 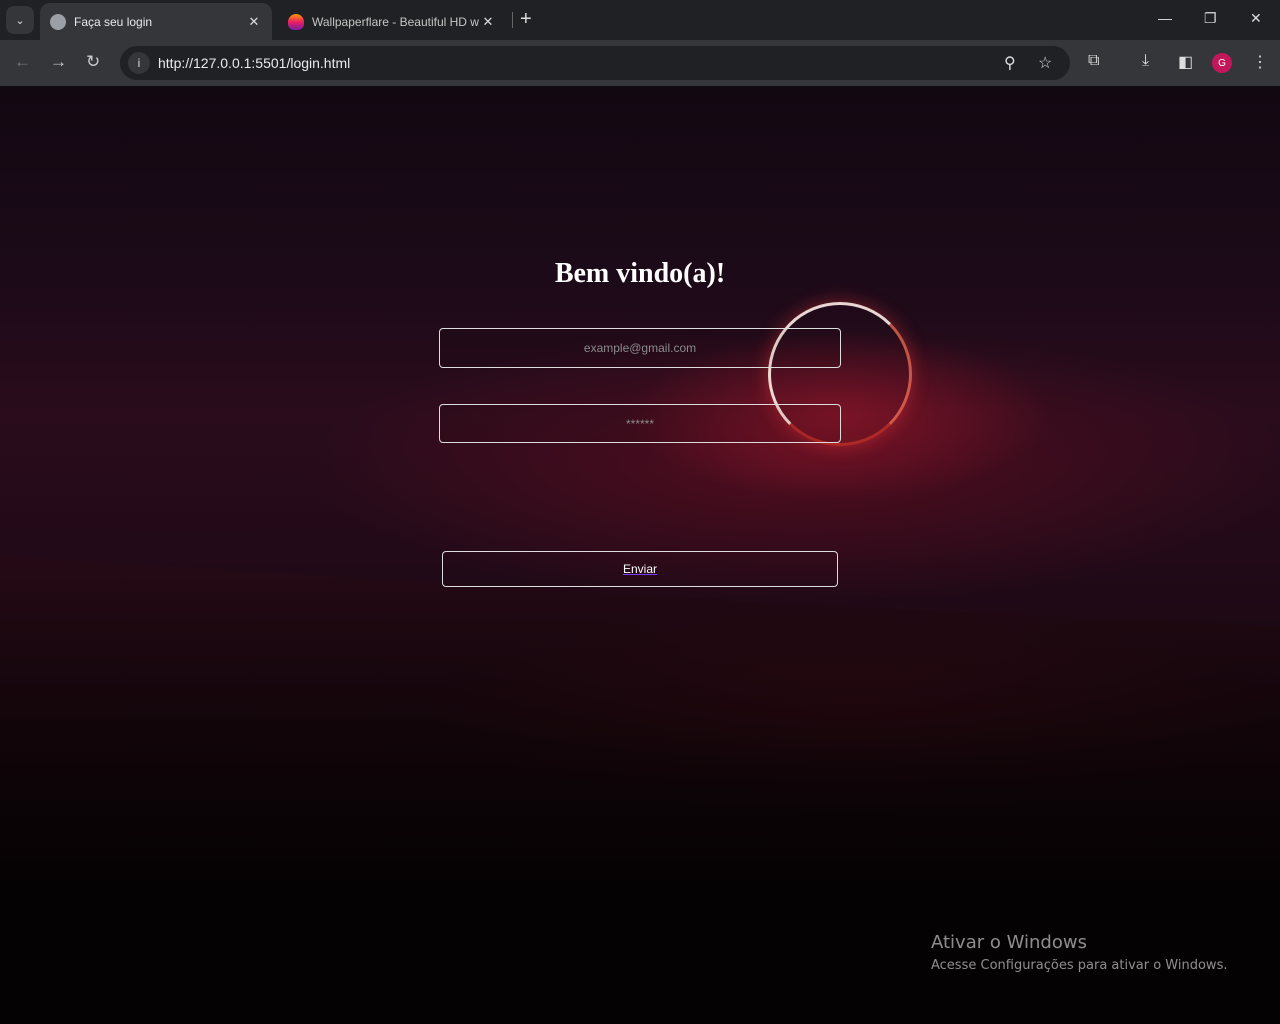 What do you see at coordinates (1210, 18) in the screenshot?
I see `restore-button: ❐` at bounding box center [1210, 18].